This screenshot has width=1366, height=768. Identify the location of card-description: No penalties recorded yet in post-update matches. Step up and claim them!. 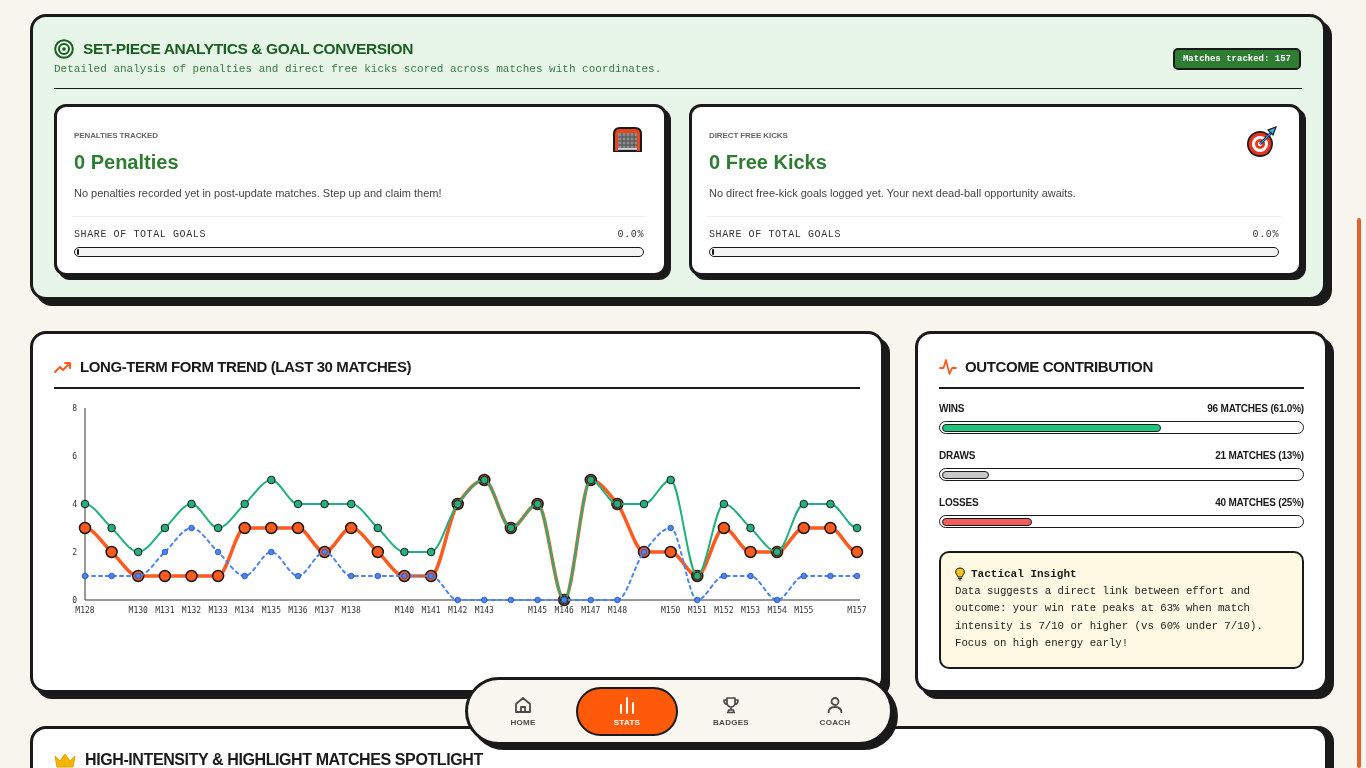
(258, 193).